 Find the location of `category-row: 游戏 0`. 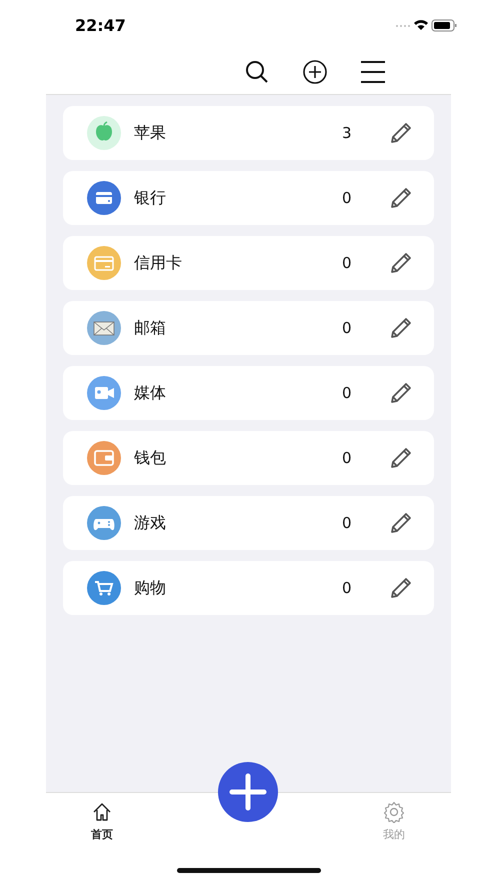

category-row: 游戏 0 is located at coordinates (248, 523).